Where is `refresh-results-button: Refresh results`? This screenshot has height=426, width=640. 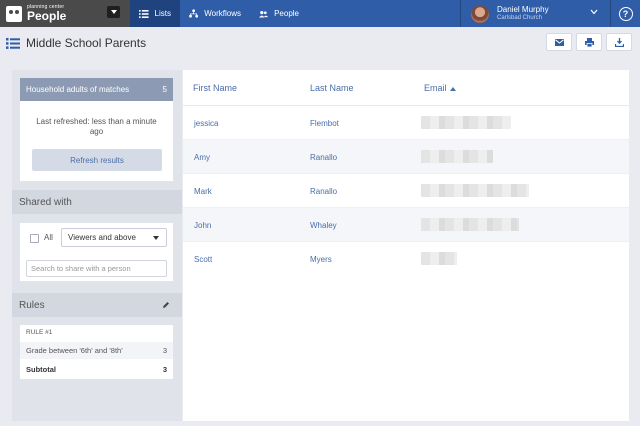
refresh-results-button: Refresh results is located at coordinates (97, 160).